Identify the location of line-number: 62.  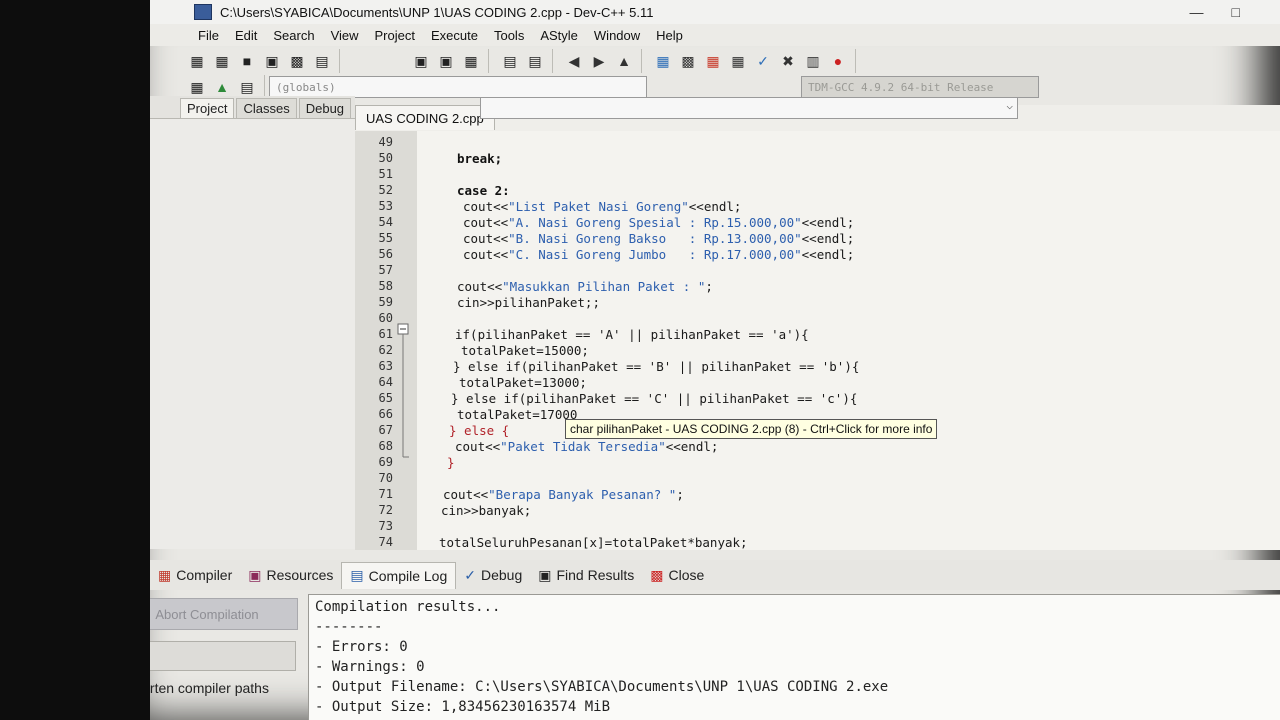
(385, 350).